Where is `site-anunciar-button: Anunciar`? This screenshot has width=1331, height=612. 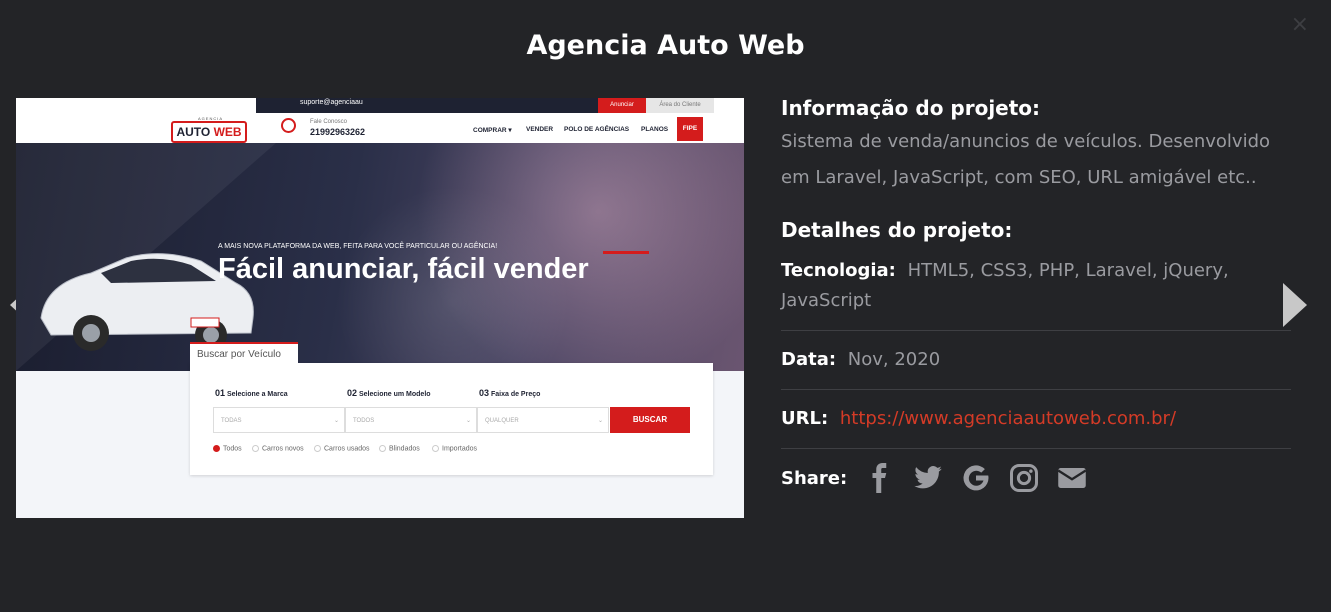
site-anunciar-button: Anunciar is located at coordinates (622, 105).